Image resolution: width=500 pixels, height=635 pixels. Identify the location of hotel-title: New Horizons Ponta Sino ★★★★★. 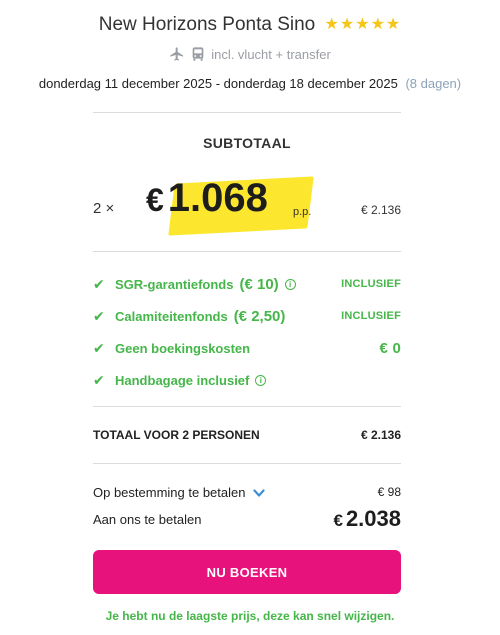
(250, 25).